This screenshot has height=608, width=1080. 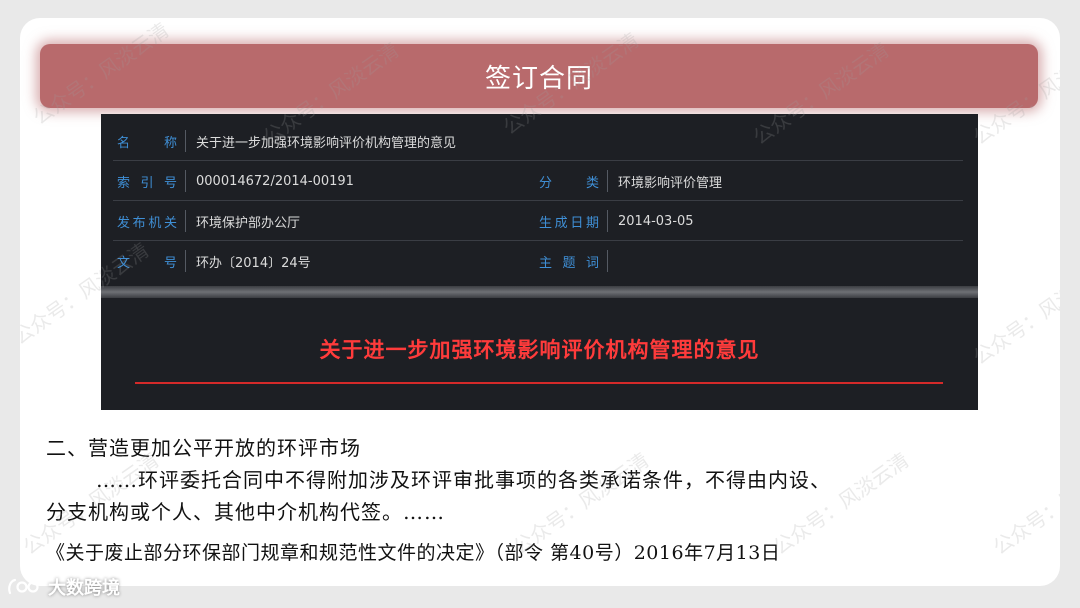 I want to click on meta-label: 索引号, so click(x=147, y=183).